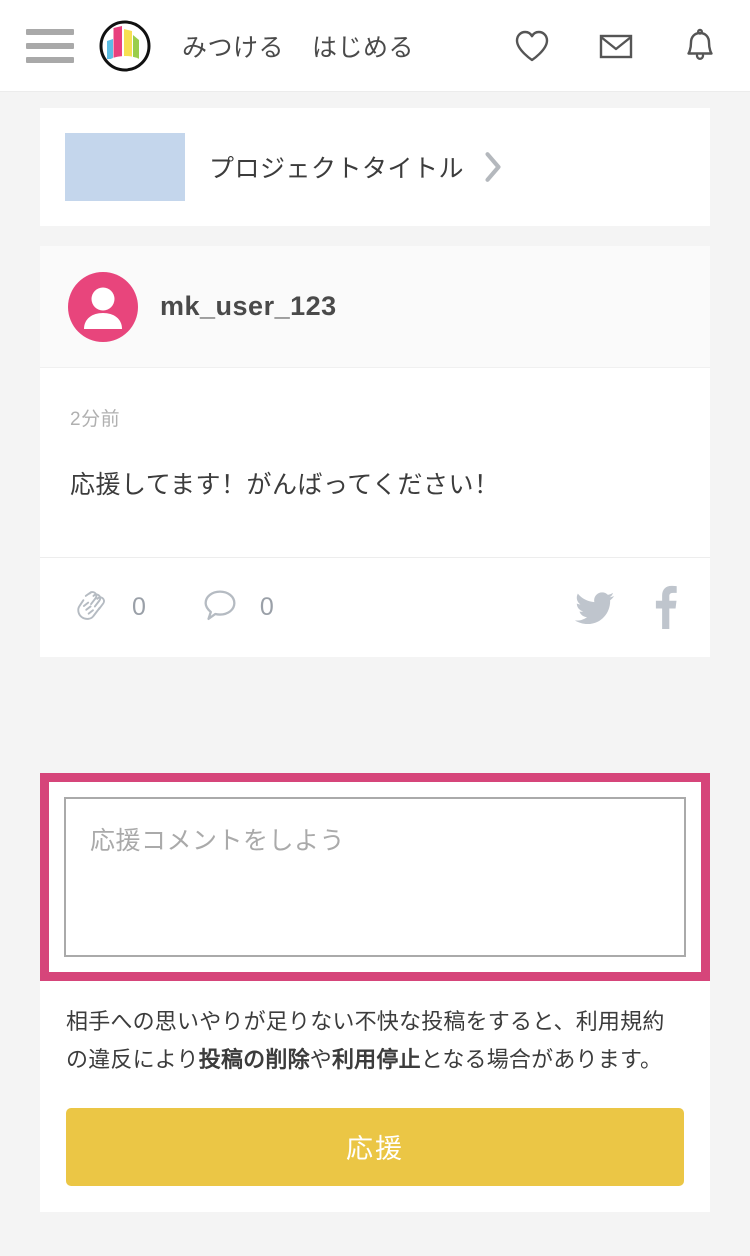  I want to click on submit-cheer-button: 応援, so click(375, 1146).